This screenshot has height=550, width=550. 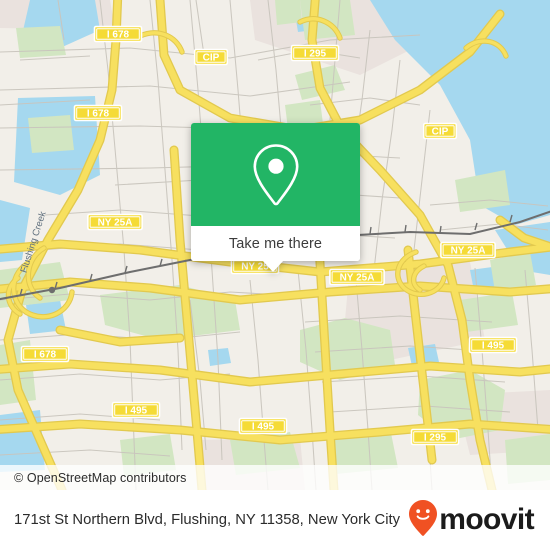 I want to click on popup-footer: Take me there, so click(x=275, y=243).